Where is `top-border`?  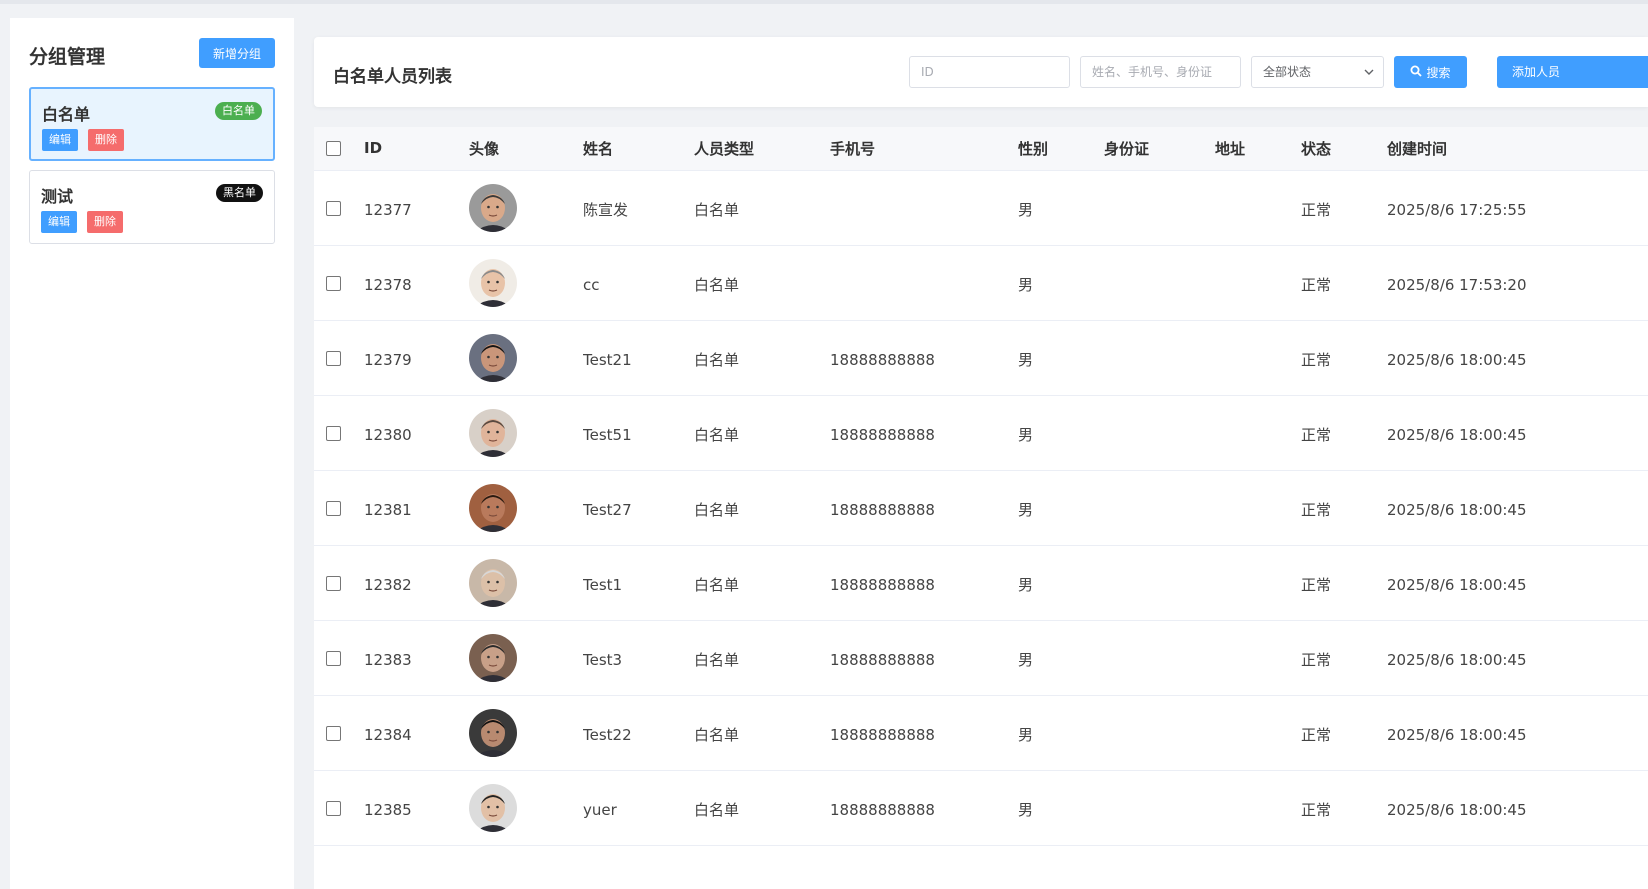
top-border is located at coordinates (824, 2).